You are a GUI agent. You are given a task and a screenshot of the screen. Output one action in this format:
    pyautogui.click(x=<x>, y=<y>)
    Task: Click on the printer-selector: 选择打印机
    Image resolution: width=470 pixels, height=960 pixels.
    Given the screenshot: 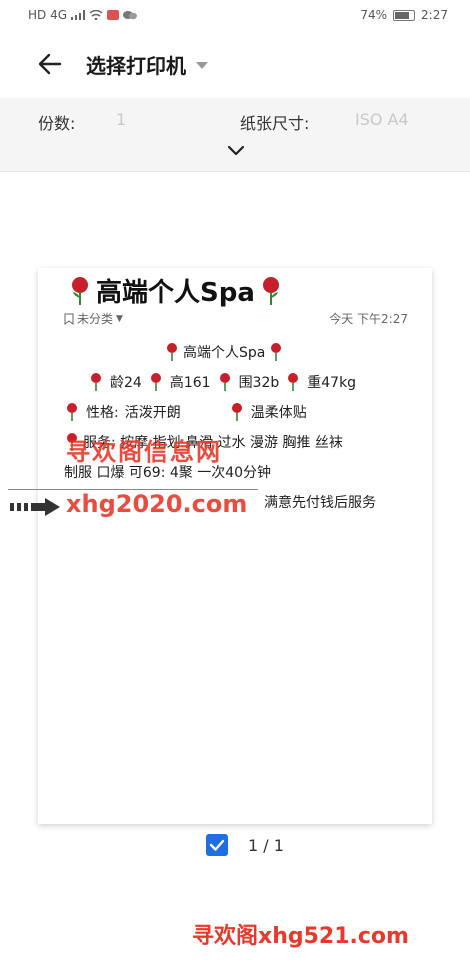 What is the action you would take?
    pyautogui.click(x=147, y=64)
    